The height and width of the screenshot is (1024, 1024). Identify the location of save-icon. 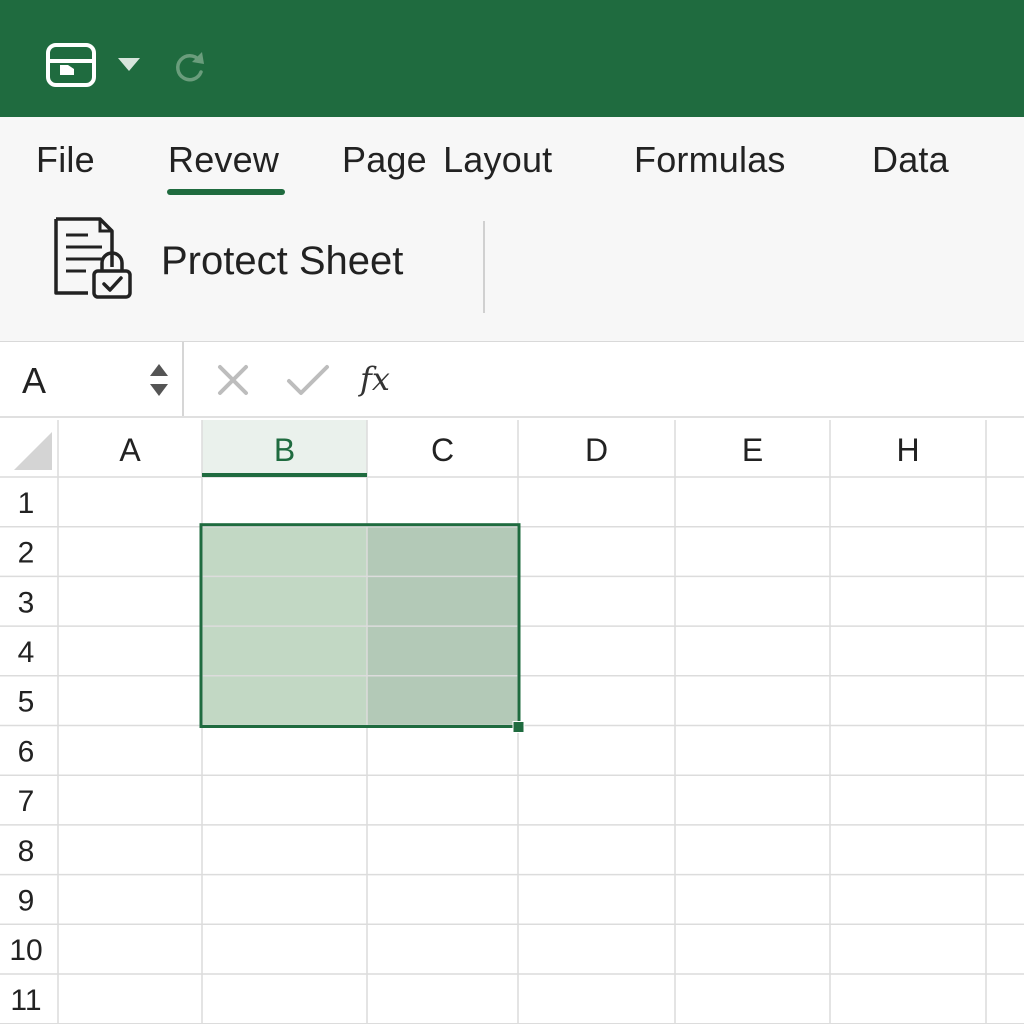
(71, 65).